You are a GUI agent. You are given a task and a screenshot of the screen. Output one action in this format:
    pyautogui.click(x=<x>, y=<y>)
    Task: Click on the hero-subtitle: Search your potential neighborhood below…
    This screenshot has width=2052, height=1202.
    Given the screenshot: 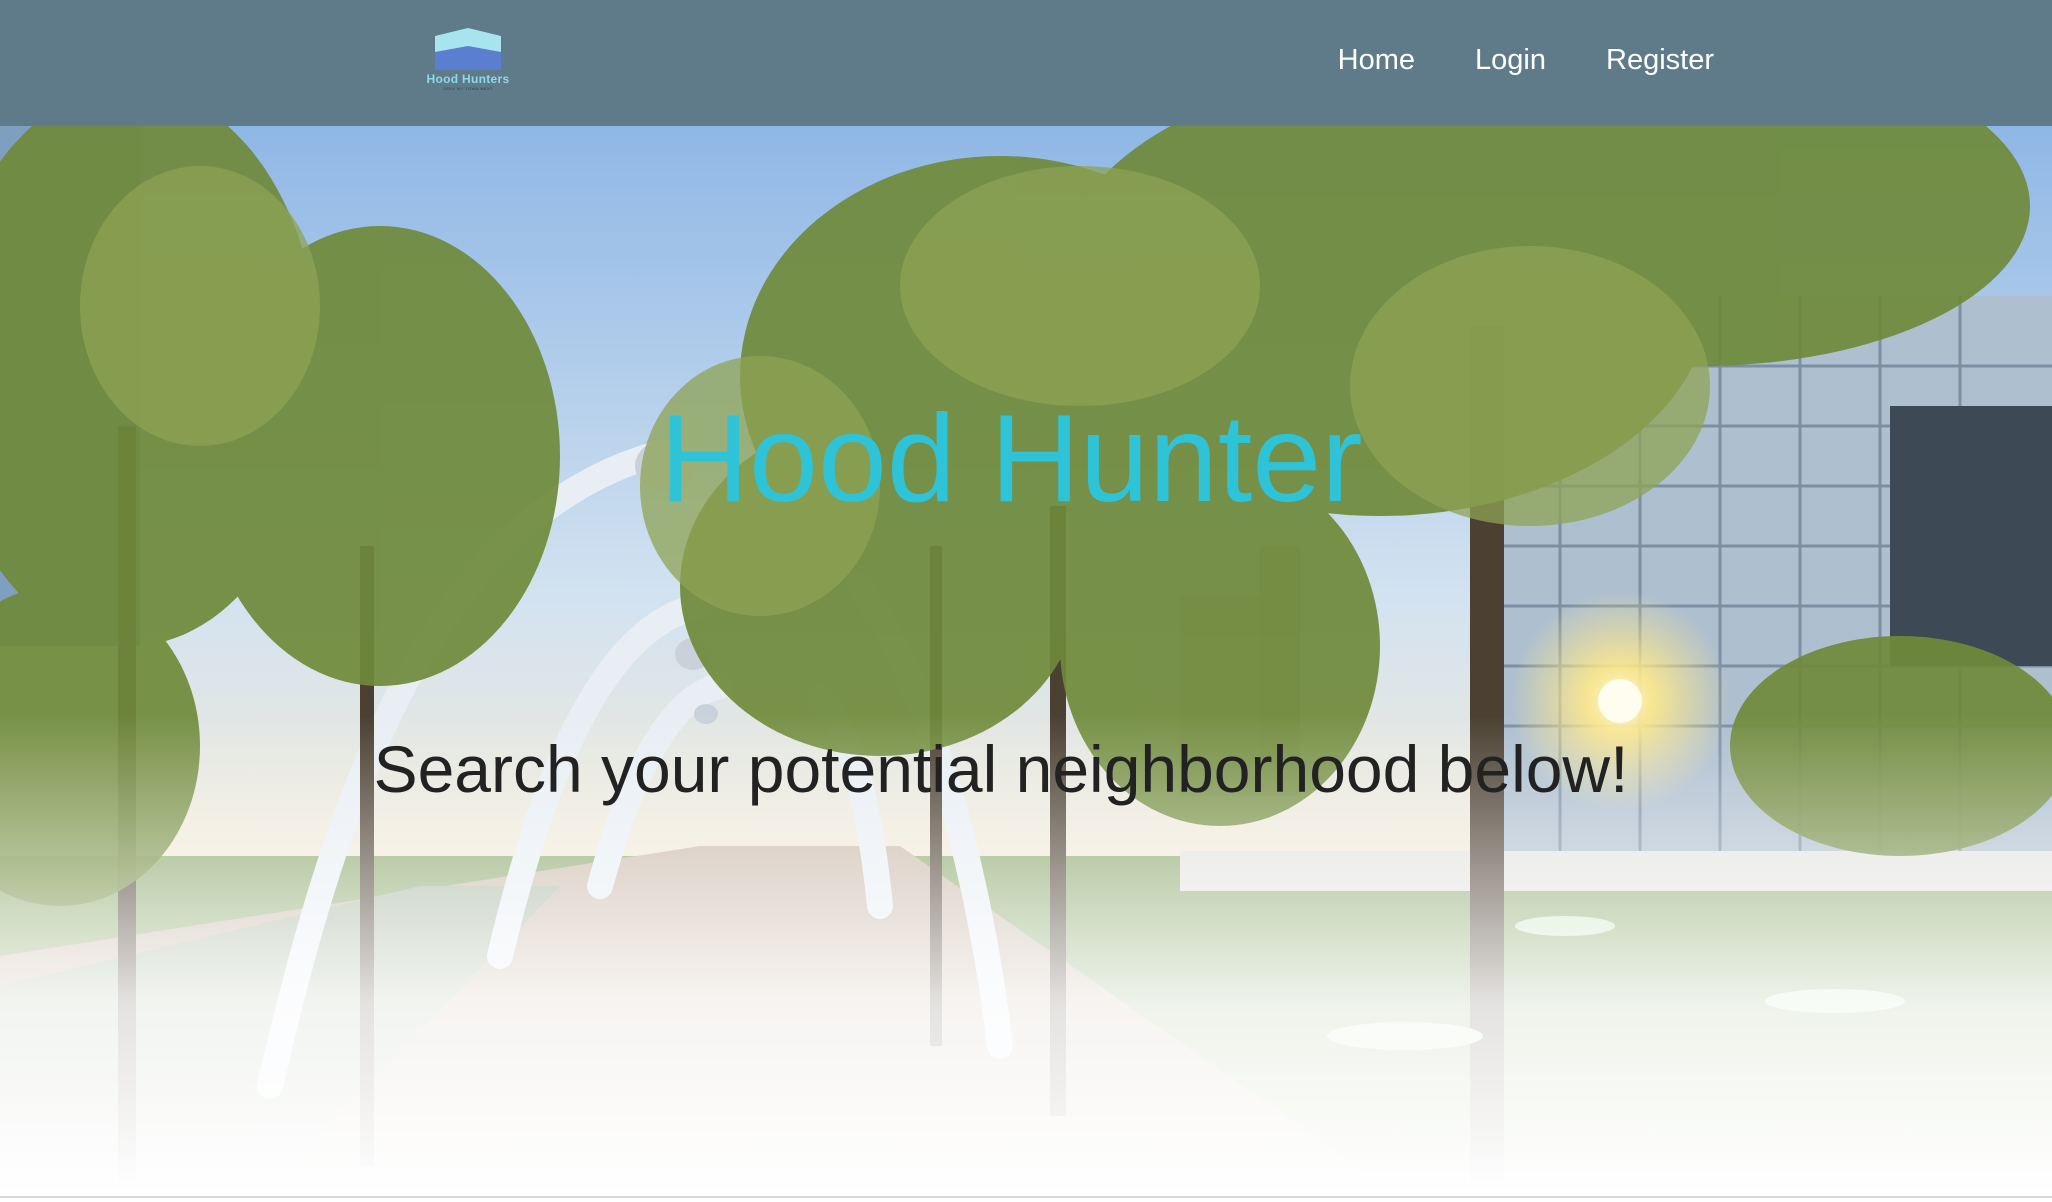 What is the action you would take?
    pyautogui.click(x=1001, y=769)
    